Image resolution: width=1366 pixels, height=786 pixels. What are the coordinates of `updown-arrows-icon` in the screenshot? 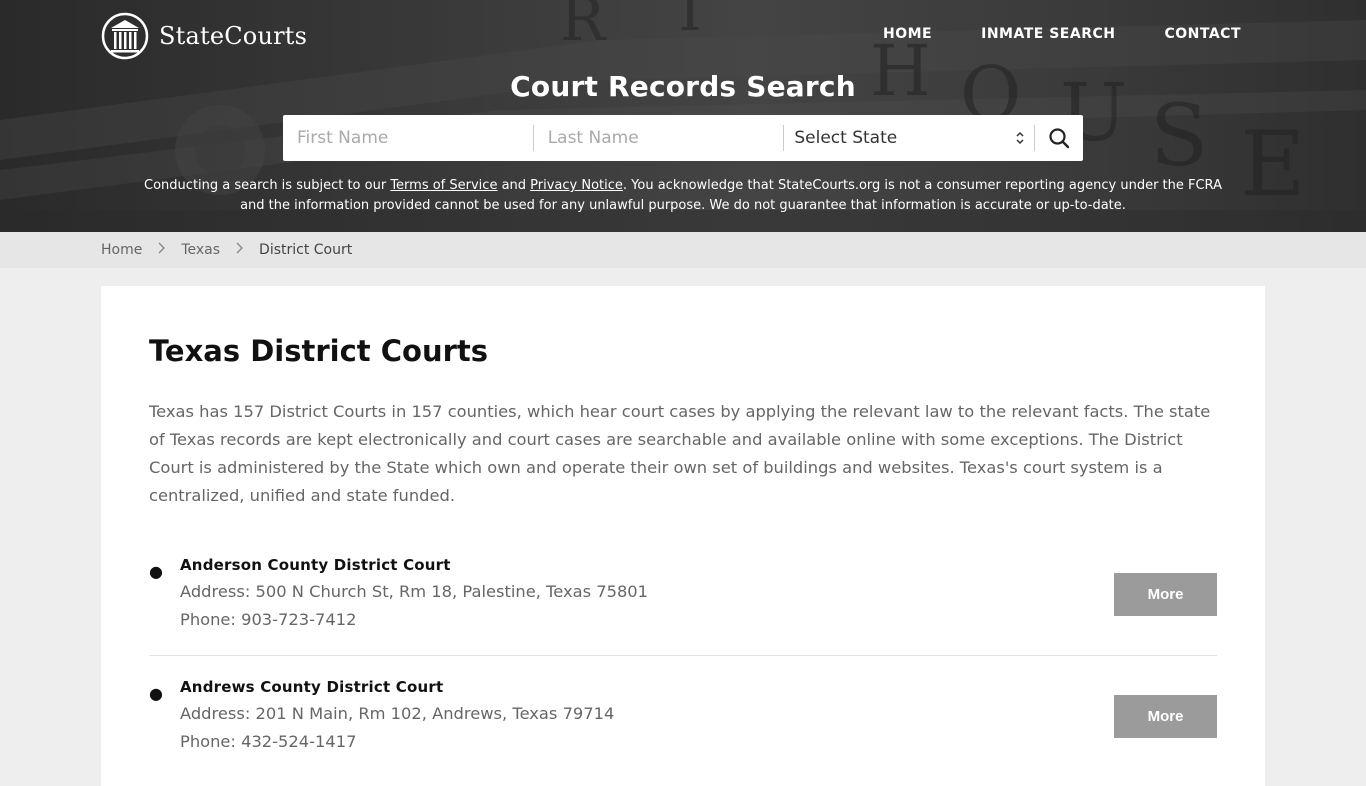 It's located at (1020, 138).